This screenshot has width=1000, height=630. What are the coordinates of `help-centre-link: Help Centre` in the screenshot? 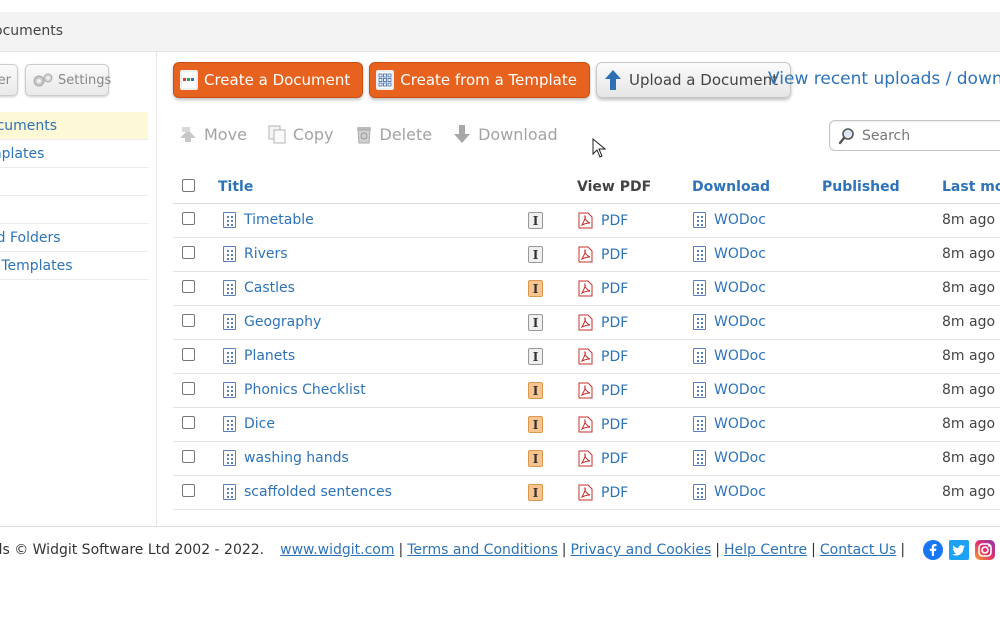 It's located at (765, 550).